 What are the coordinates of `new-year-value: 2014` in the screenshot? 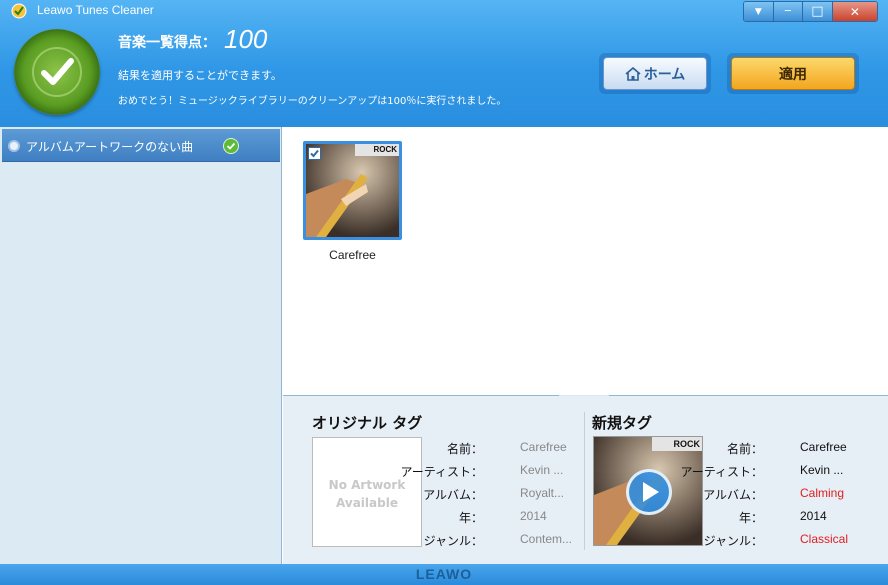 It's located at (813, 516).